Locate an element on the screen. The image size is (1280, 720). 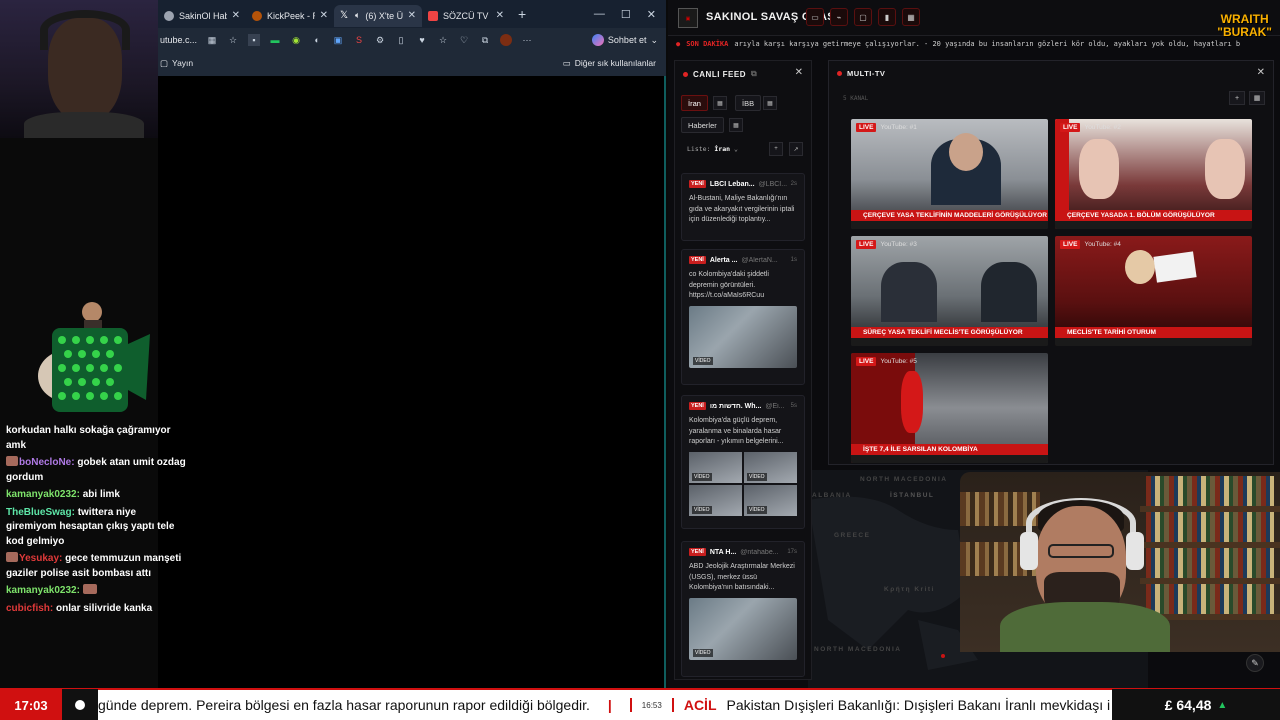
feed-title: CANLI FEED ⧉ is located at coordinates (720, 74).